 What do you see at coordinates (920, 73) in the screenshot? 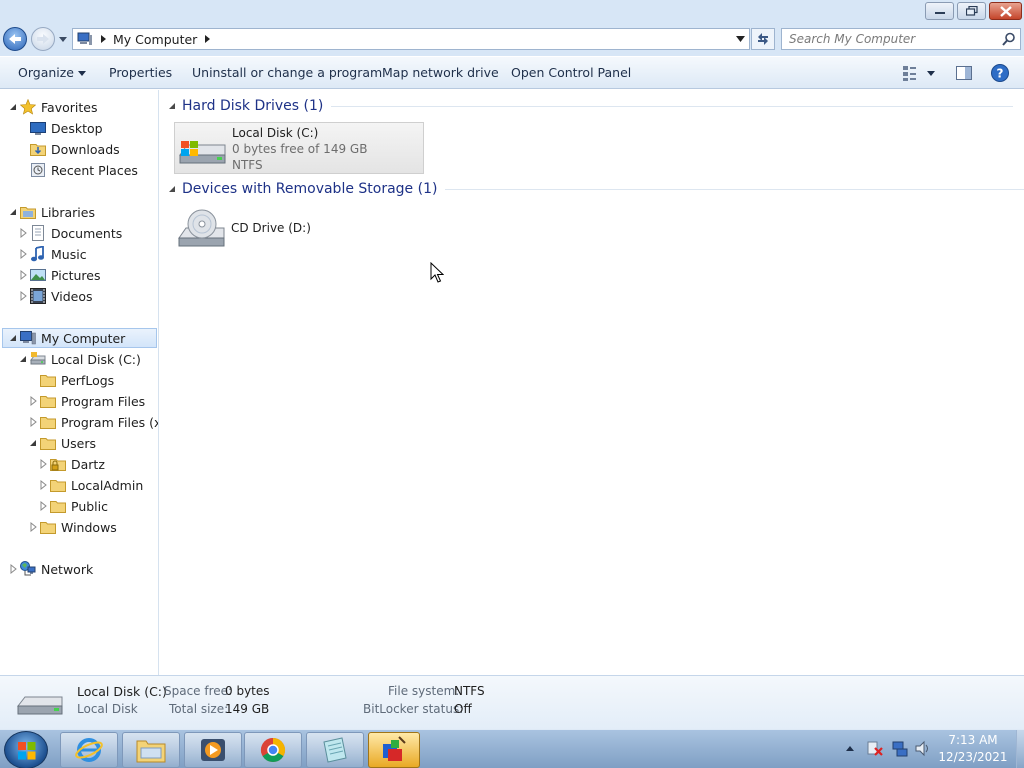
I see `change-view-button` at bounding box center [920, 73].